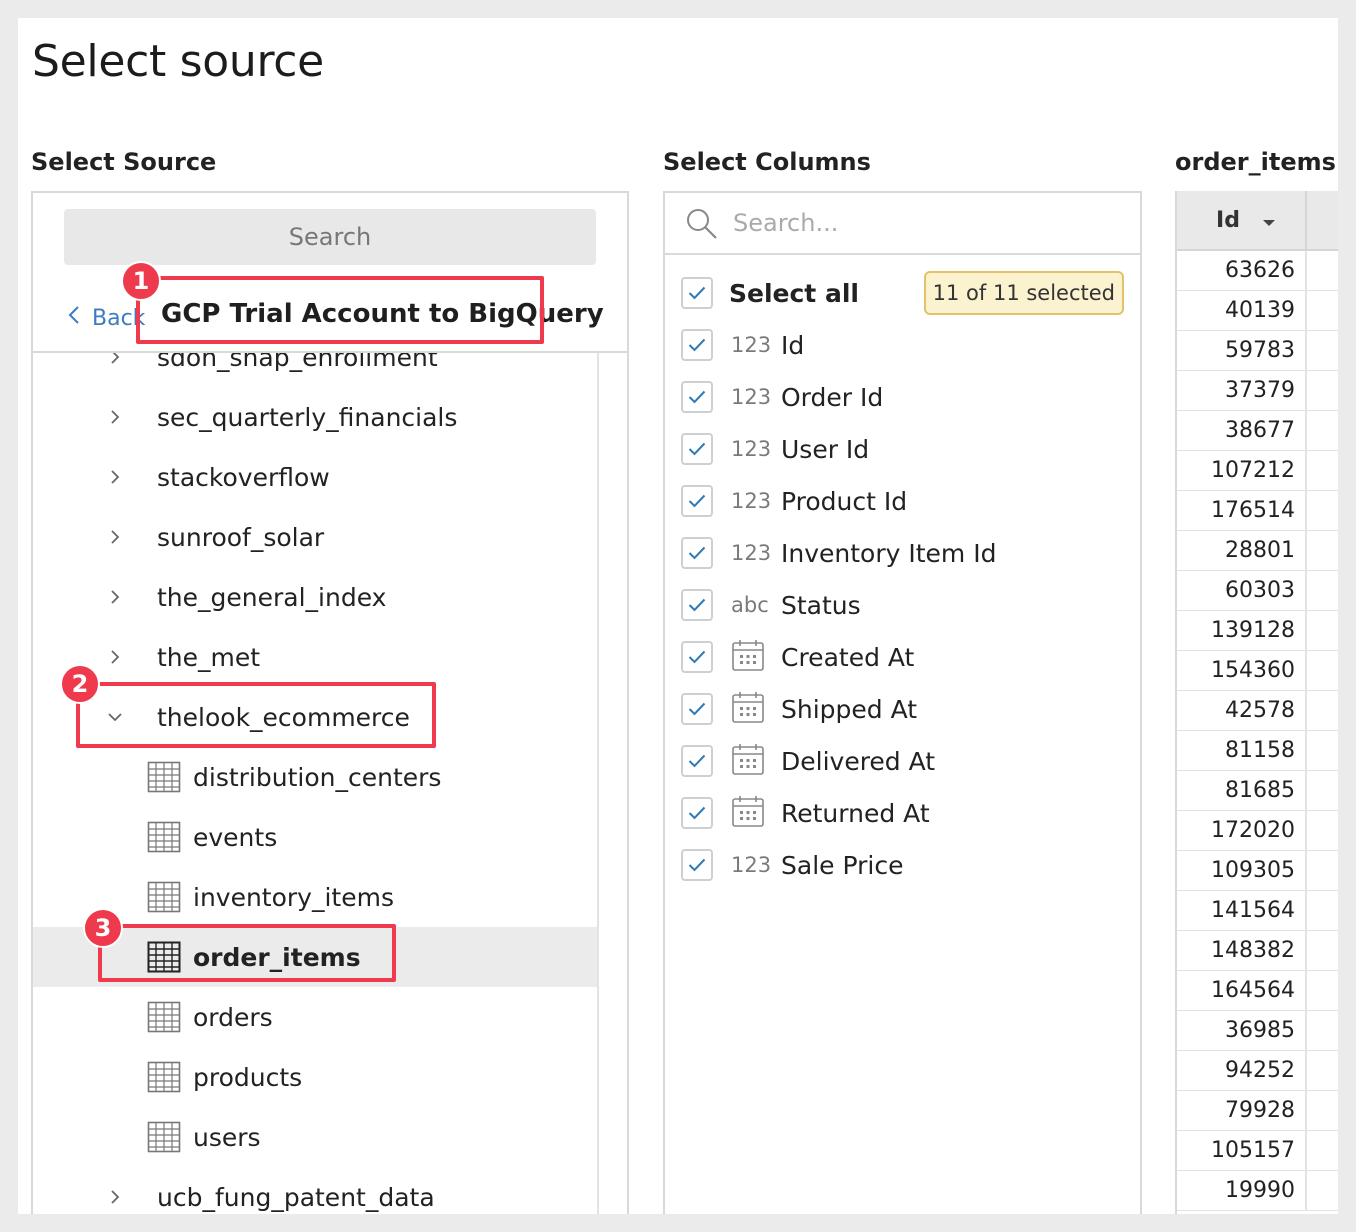 The width and height of the screenshot is (1356, 1232). I want to click on caret-down-icon, so click(1269, 220).